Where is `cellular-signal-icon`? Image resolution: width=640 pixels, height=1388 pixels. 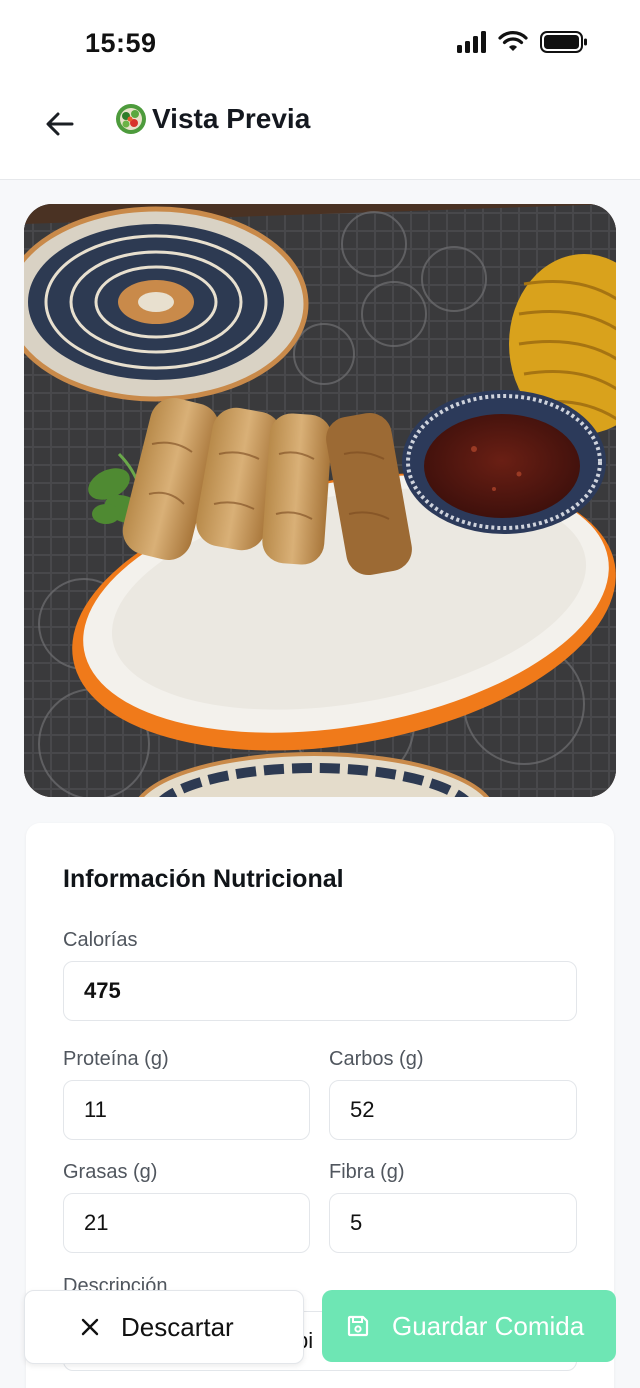 cellular-signal-icon is located at coordinates (471, 42).